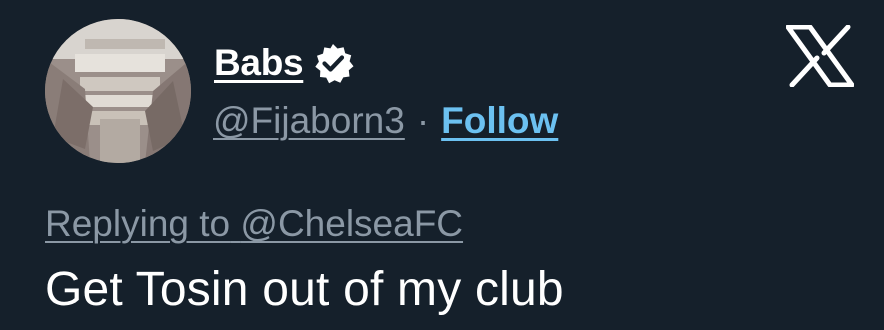 The width and height of the screenshot is (884, 330). Describe the element at coordinates (351, 223) in the screenshot. I see `reply-mention-link: @ChelseaFC` at that location.